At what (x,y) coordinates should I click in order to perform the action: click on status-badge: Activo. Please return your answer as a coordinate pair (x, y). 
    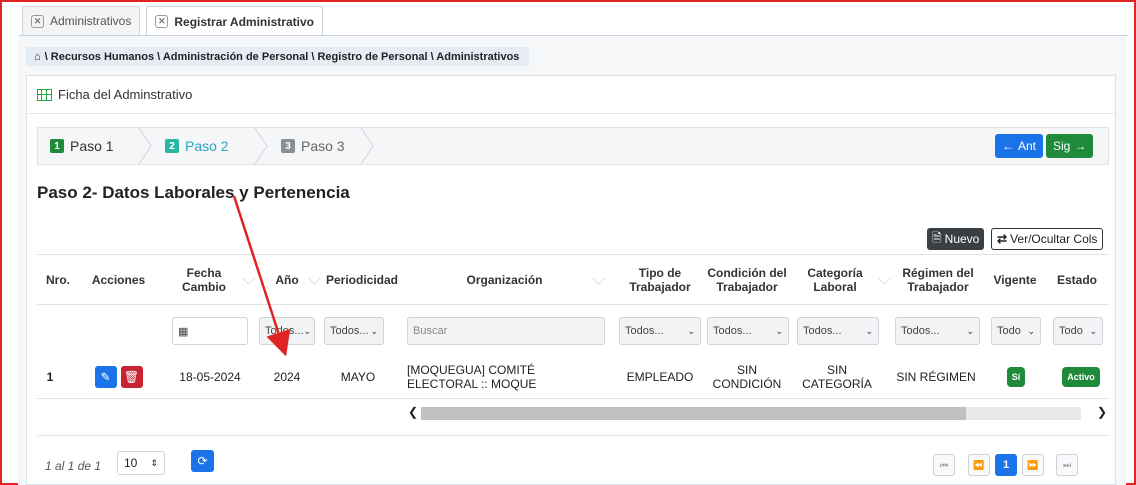
    Looking at the image, I should click on (1081, 377).